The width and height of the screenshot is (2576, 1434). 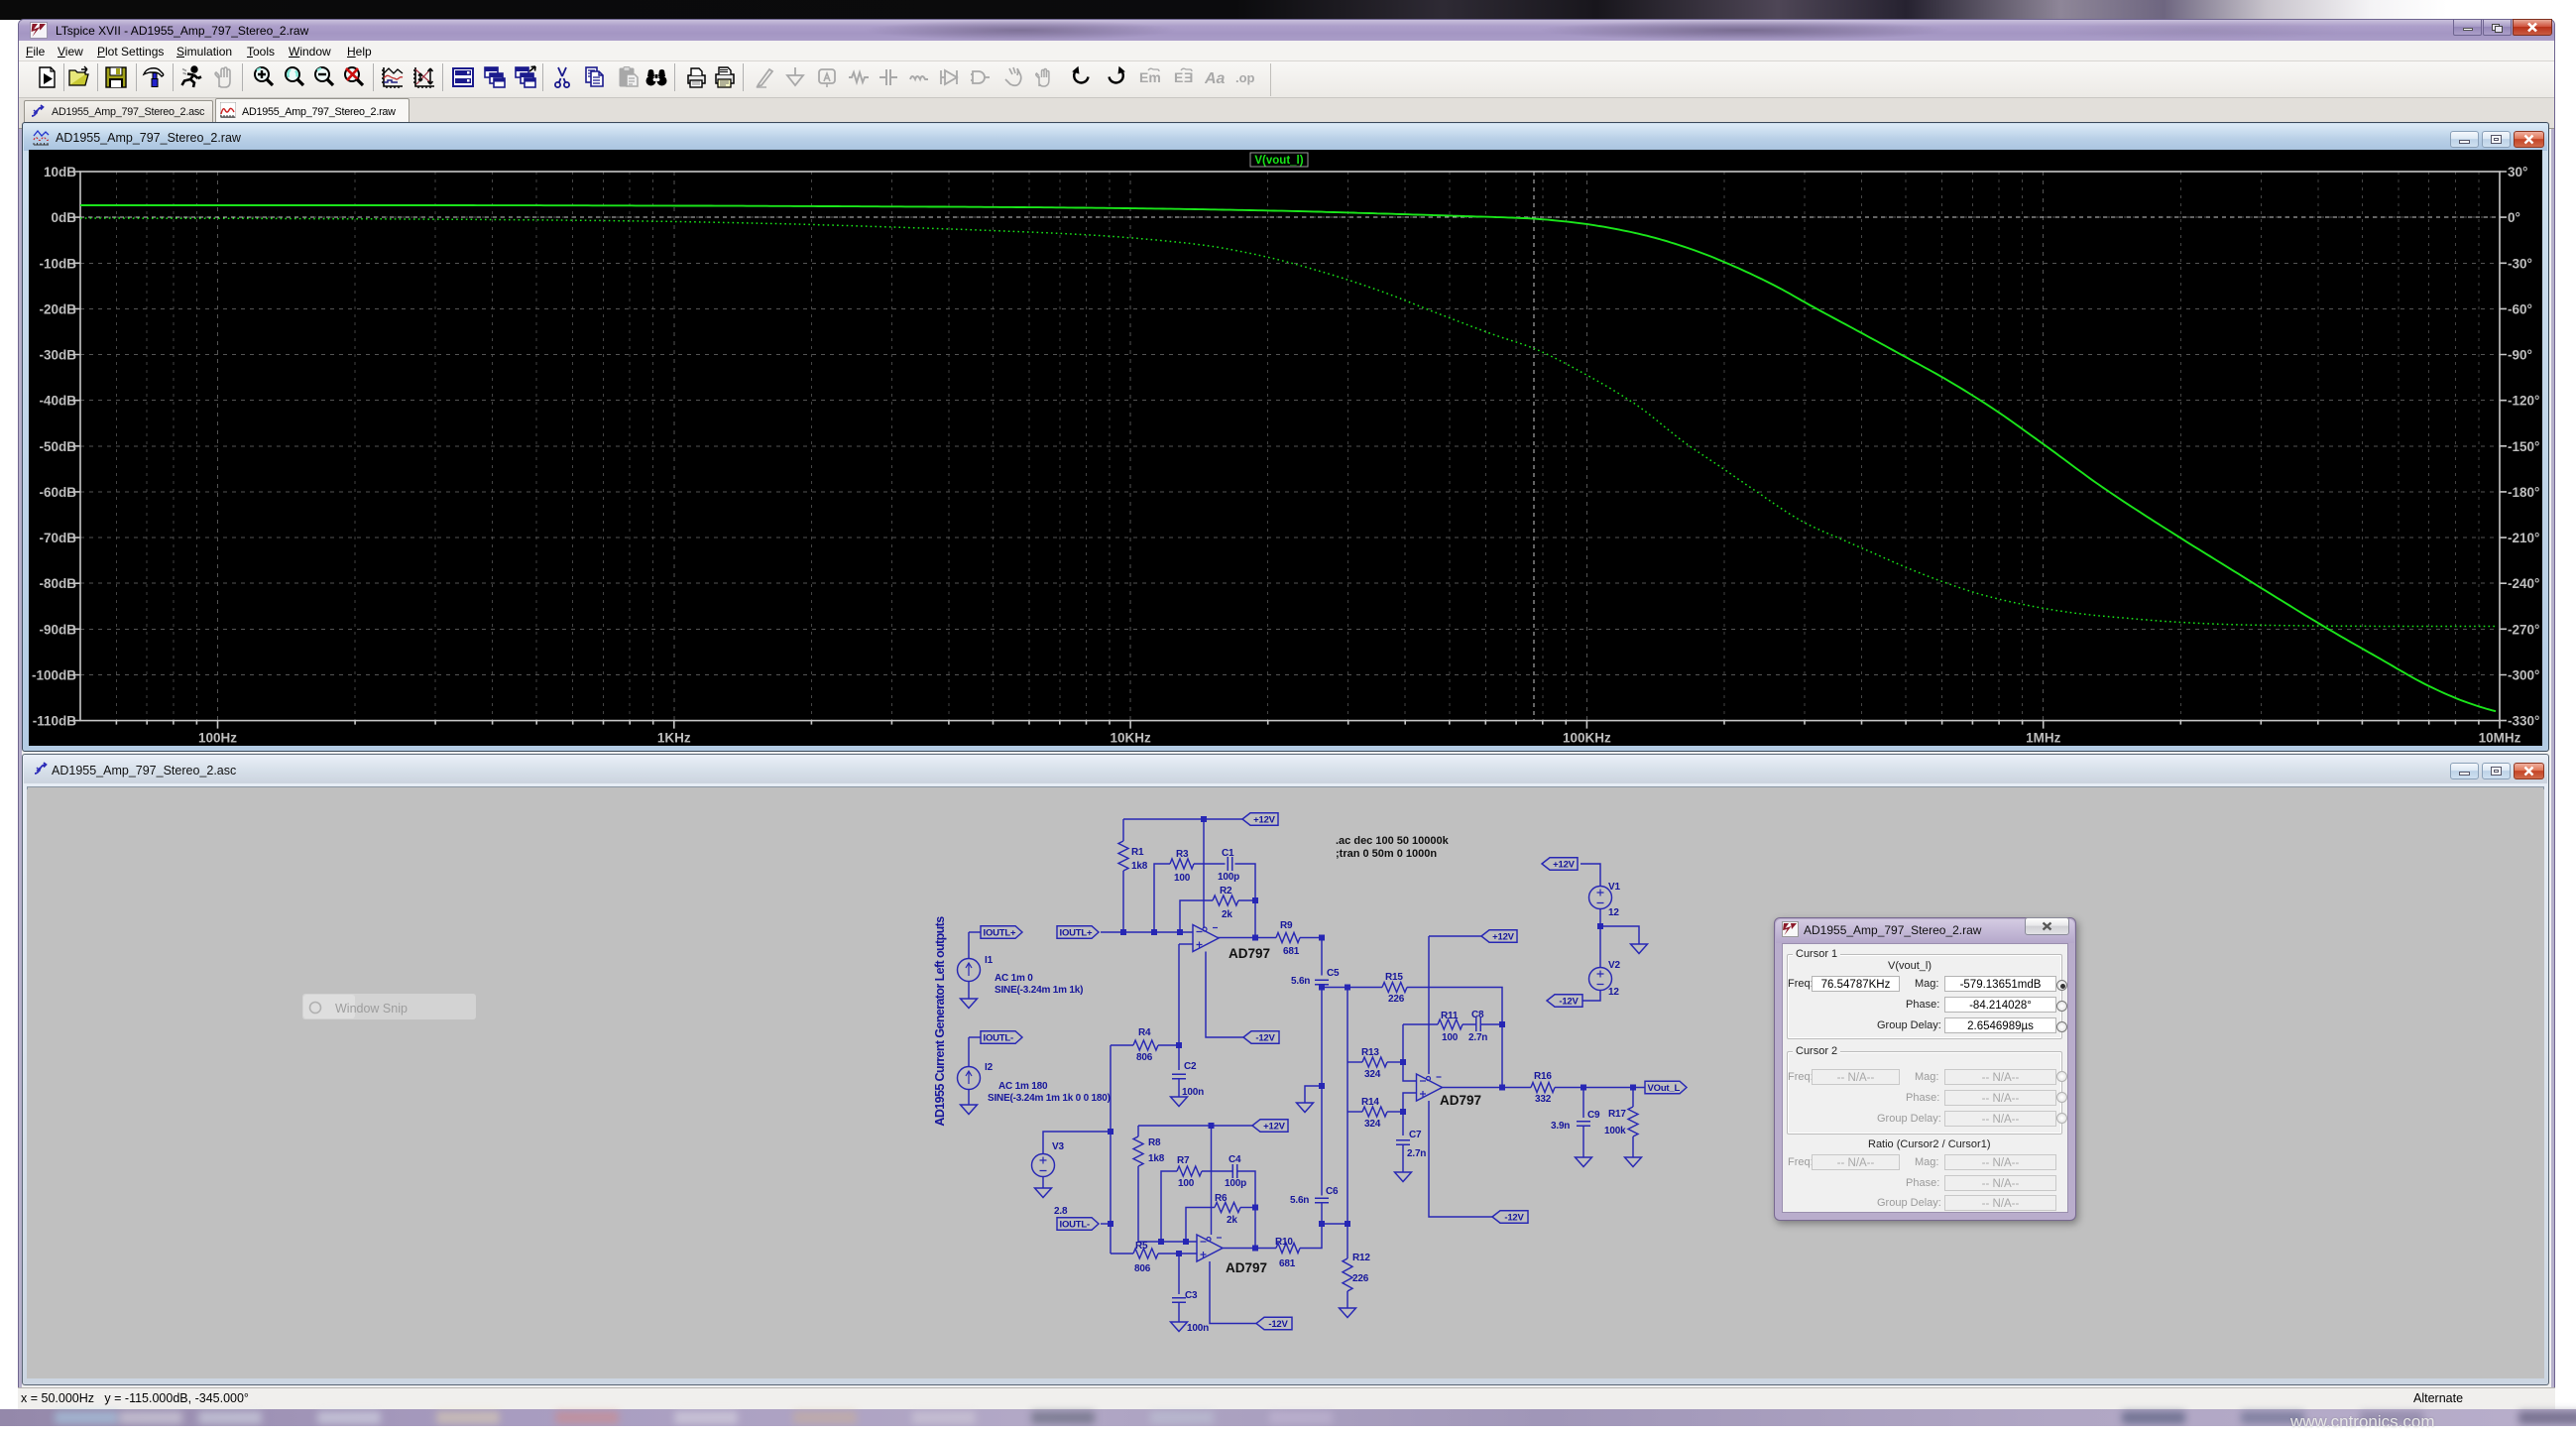 What do you see at coordinates (57, 355) in the screenshot?
I see `svg-text: -30dB` at bounding box center [57, 355].